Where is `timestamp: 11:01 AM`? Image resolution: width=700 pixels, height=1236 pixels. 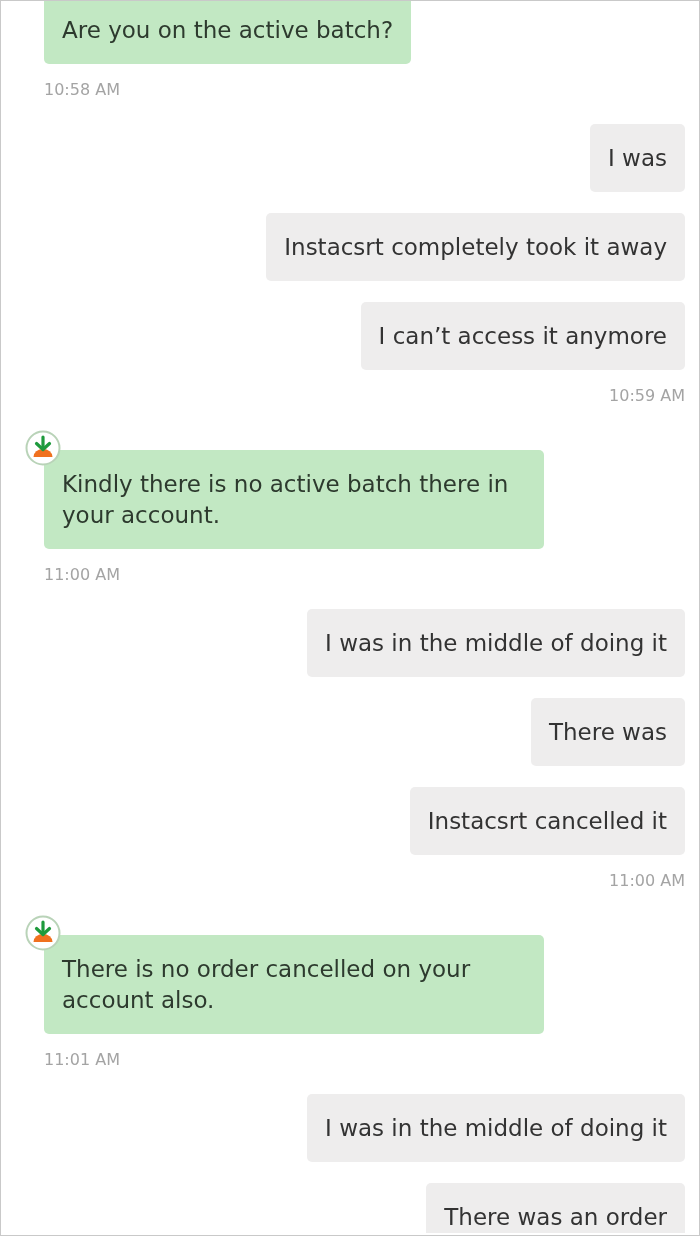 timestamp: 11:01 AM is located at coordinates (82, 1060).